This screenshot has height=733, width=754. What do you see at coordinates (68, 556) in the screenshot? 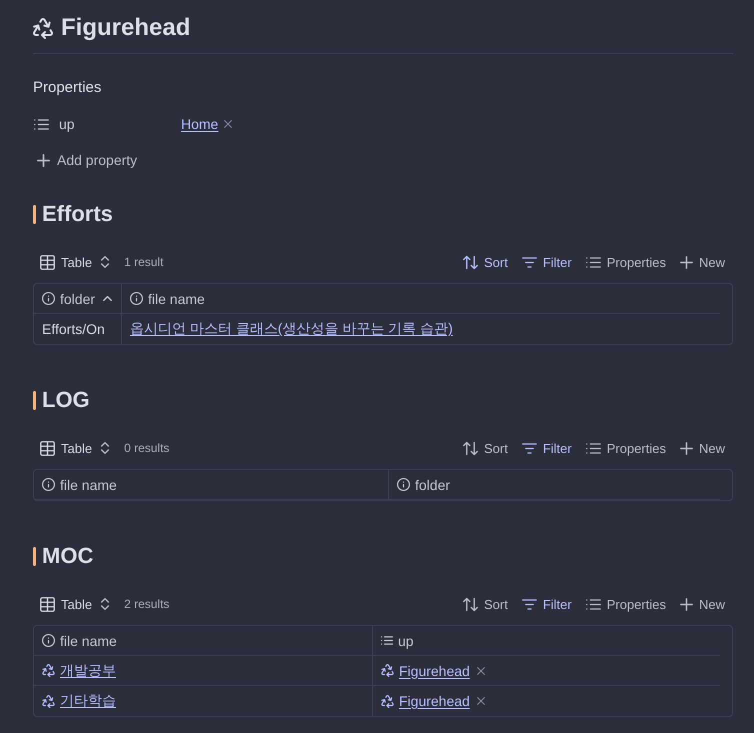
I see `section-heading: MOC` at bounding box center [68, 556].